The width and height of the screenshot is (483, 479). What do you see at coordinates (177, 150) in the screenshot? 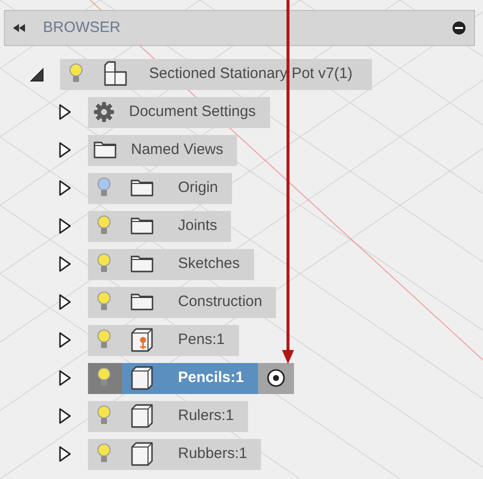
I see `tree-item-label: Named Views` at bounding box center [177, 150].